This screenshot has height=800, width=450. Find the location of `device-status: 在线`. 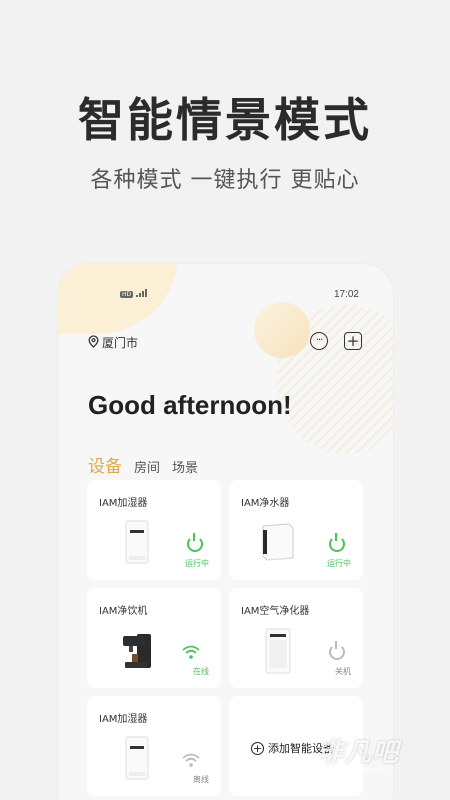

device-status: 在线 is located at coordinates (201, 671).